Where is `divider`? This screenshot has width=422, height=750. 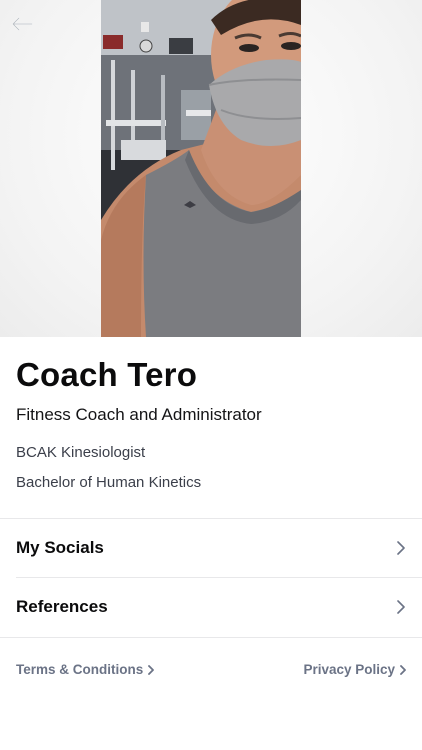 divider is located at coordinates (211, 637).